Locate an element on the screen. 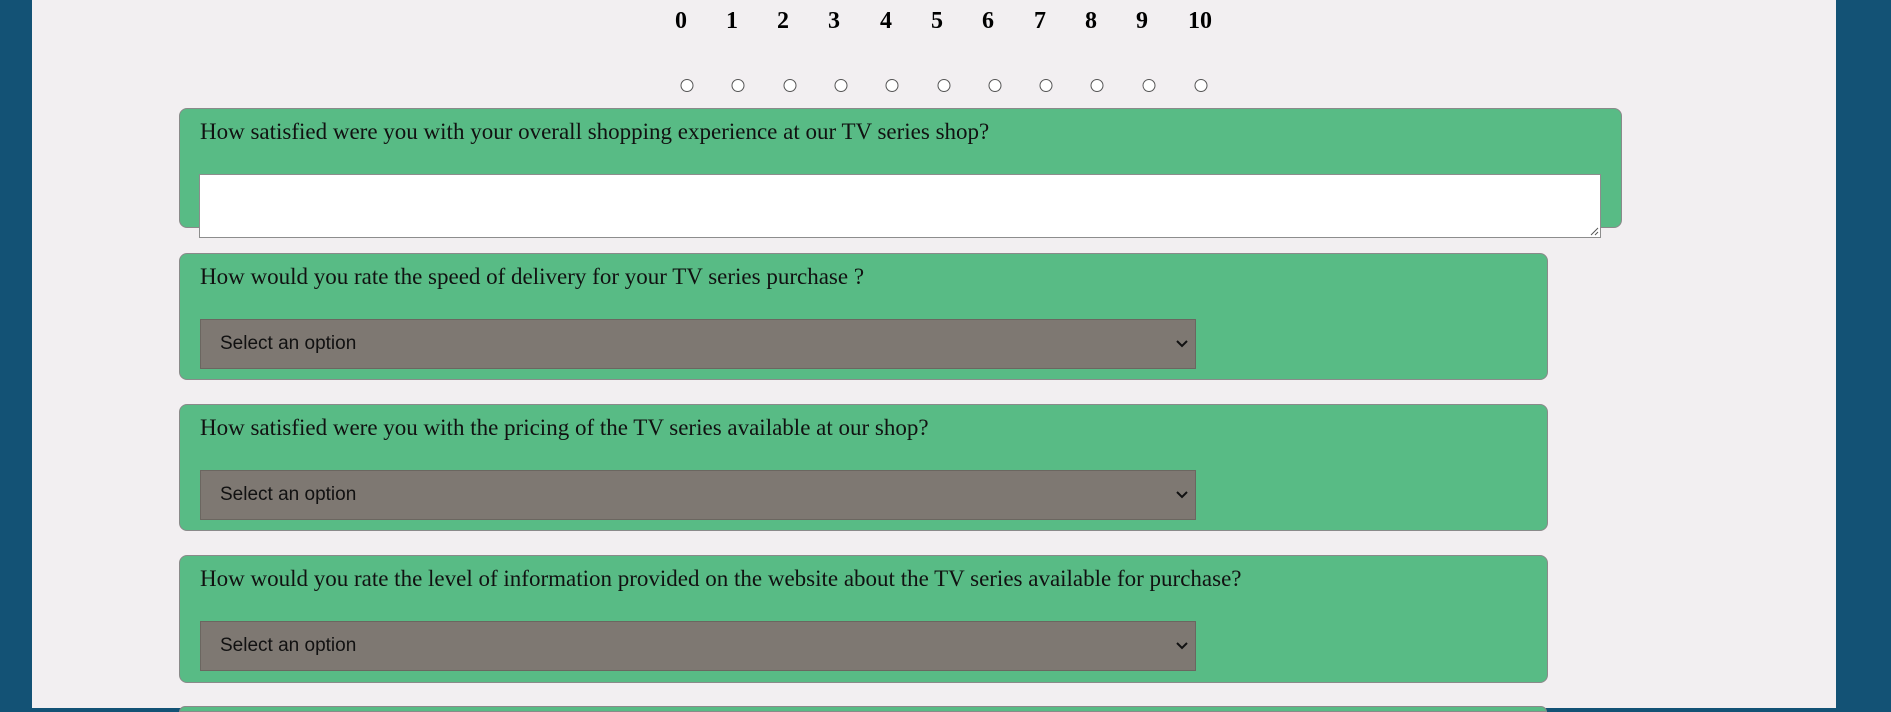 Image resolution: width=1891 pixels, height=712 pixels. scale-label-9: 9 is located at coordinates (1142, 21).